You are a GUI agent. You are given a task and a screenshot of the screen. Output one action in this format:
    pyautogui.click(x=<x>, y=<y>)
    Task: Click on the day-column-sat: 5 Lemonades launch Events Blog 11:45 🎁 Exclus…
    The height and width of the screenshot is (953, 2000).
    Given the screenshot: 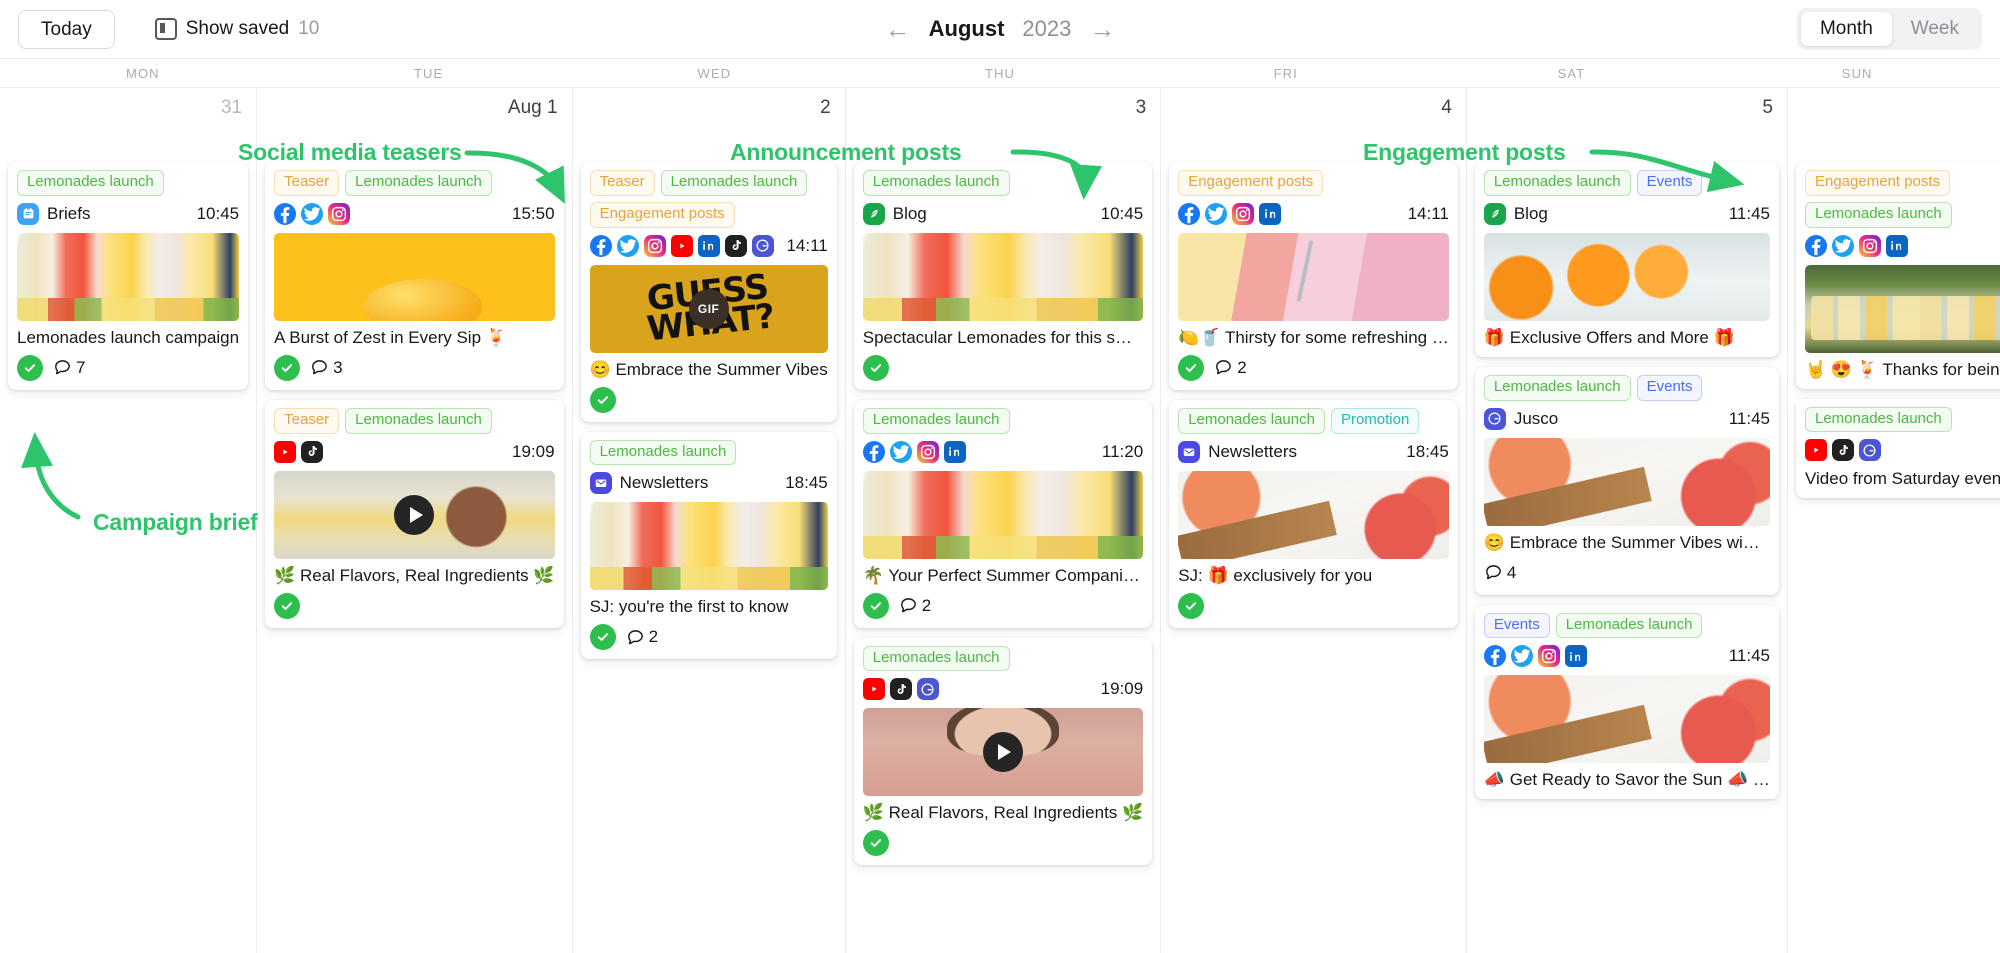 What is the action you would take?
    pyautogui.click(x=1627, y=520)
    